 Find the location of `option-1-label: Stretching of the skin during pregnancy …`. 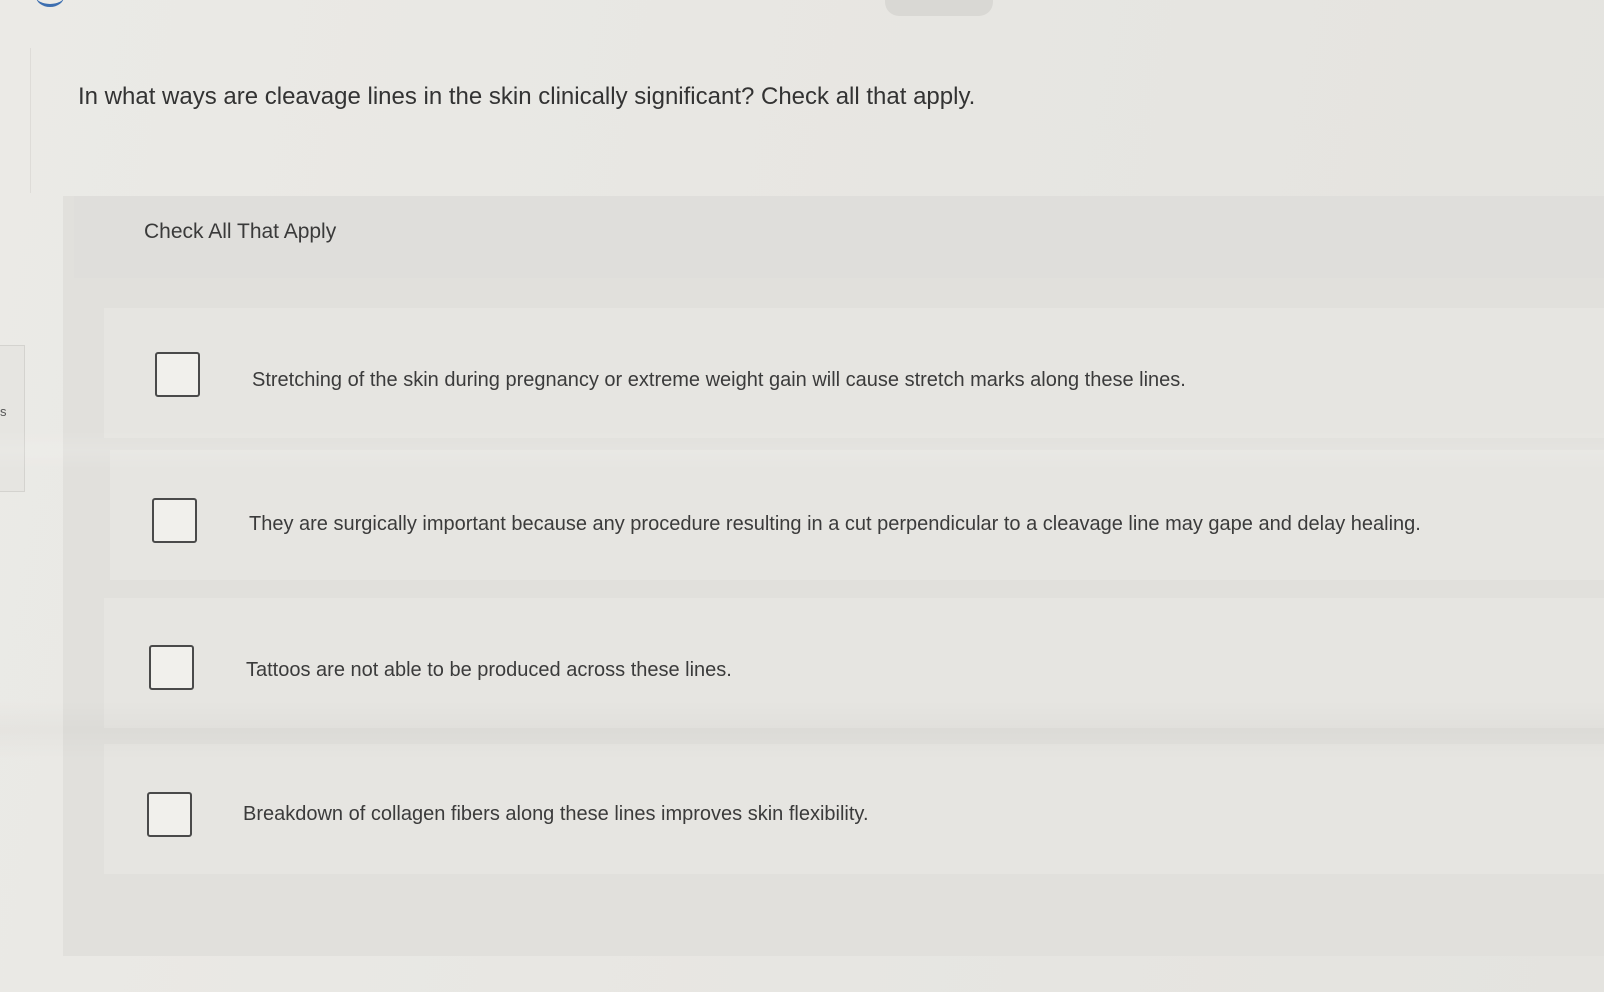

option-1-label: Stretching of the skin during pregnancy … is located at coordinates (719, 380).